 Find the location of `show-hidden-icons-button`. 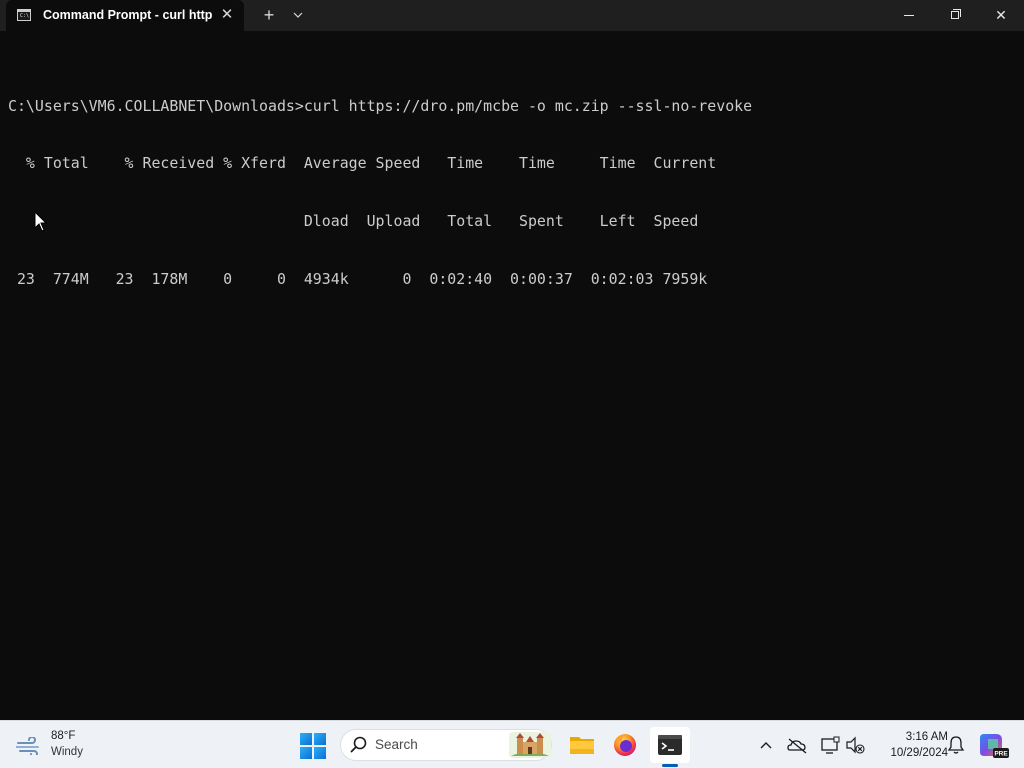

show-hidden-icons-button is located at coordinates (766, 745).